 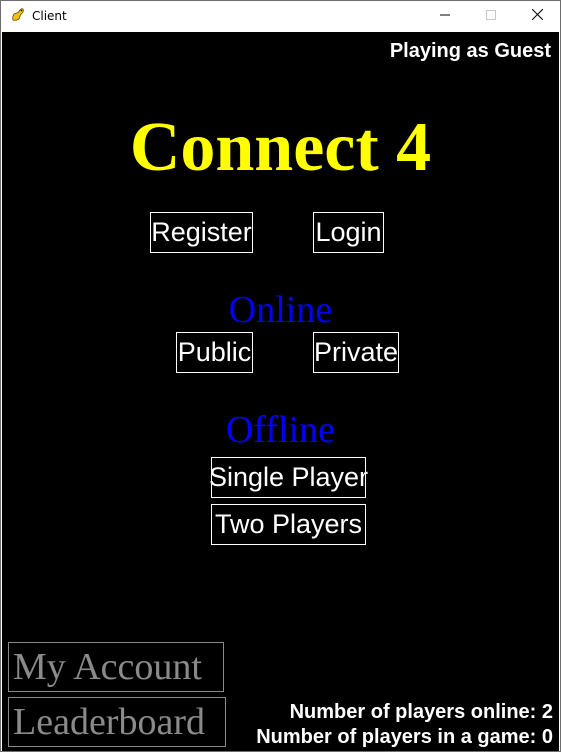 I want to click on register-button: Register, so click(x=201, y=232).